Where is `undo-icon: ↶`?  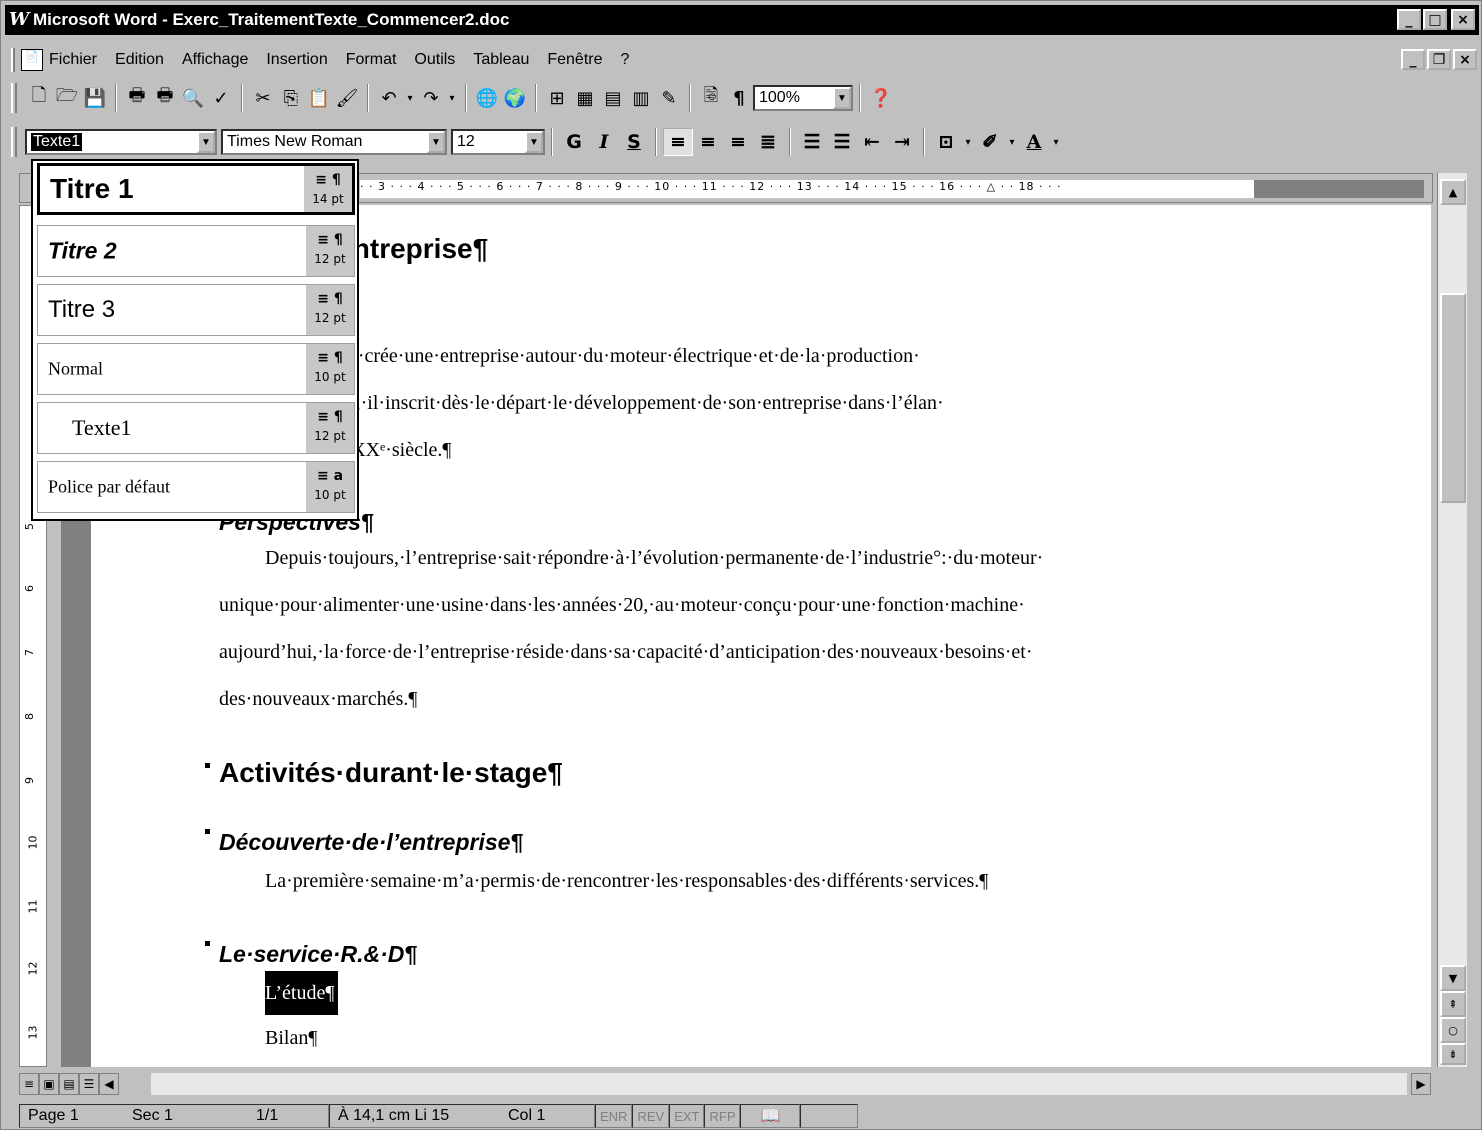
undo-icon: ↶ is located at coordinates (389, 98).